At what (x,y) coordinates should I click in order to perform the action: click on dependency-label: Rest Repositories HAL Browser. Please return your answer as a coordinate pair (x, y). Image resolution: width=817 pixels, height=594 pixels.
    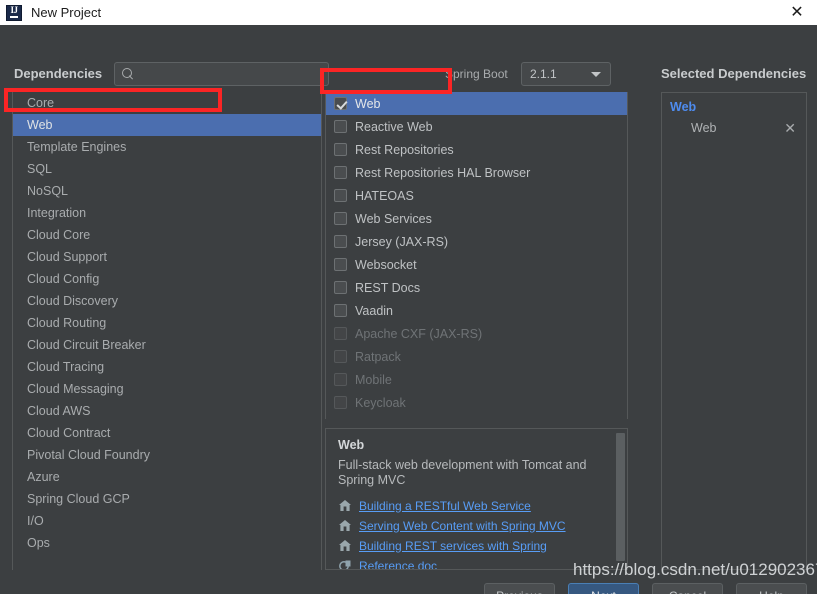
    Looking at the image, I should click on (443, 172).